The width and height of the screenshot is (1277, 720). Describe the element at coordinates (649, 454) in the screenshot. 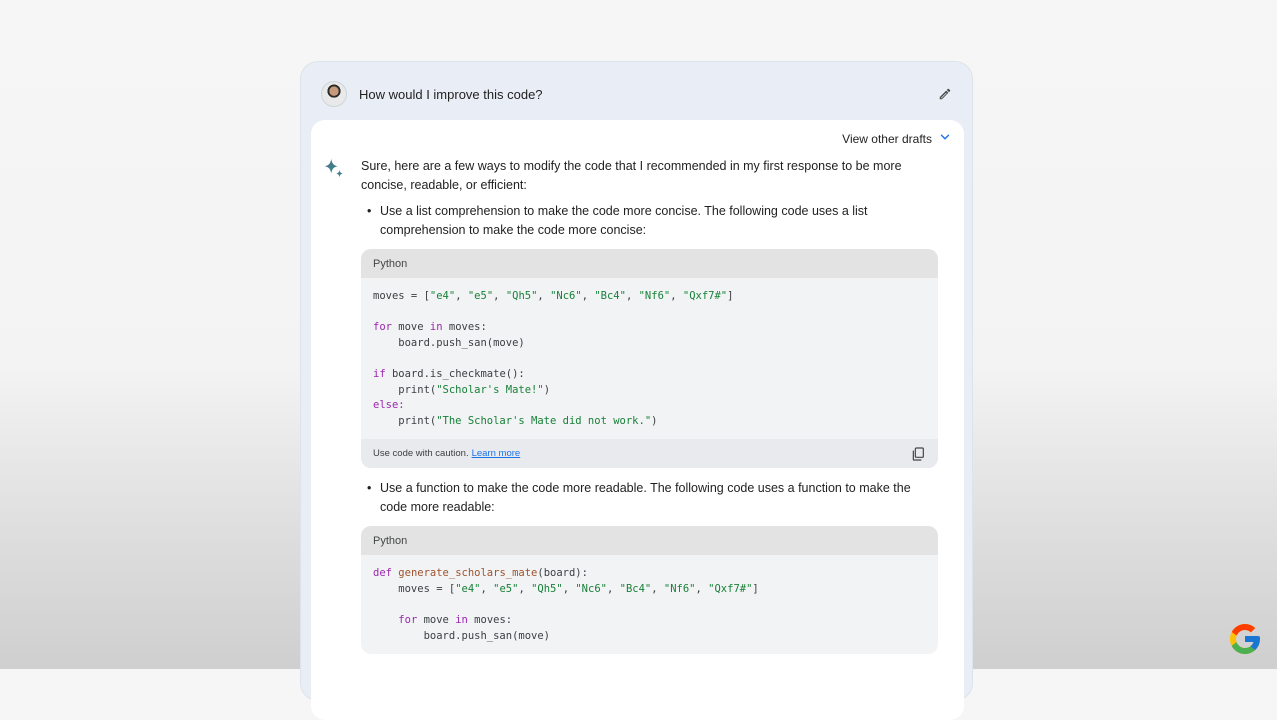

I see `code-footer: Use code with caution. Learn more` at that location.